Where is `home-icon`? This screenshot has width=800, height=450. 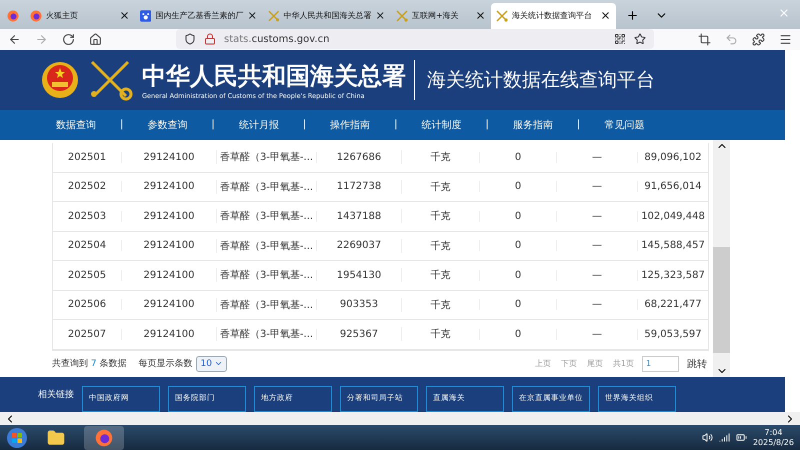 home-icon is located at coordinates (95, 39).